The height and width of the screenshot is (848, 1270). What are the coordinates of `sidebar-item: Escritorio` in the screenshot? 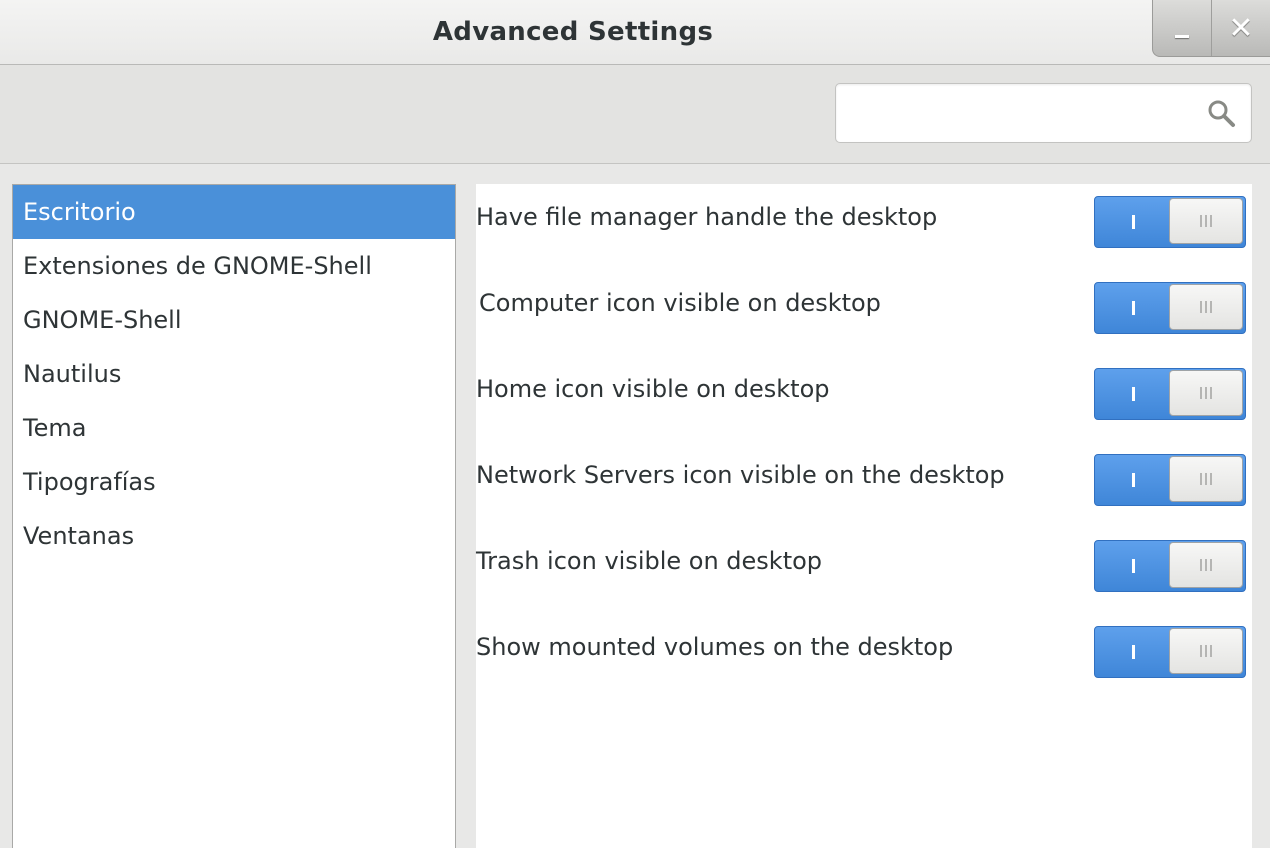 It's located at (234, 212).